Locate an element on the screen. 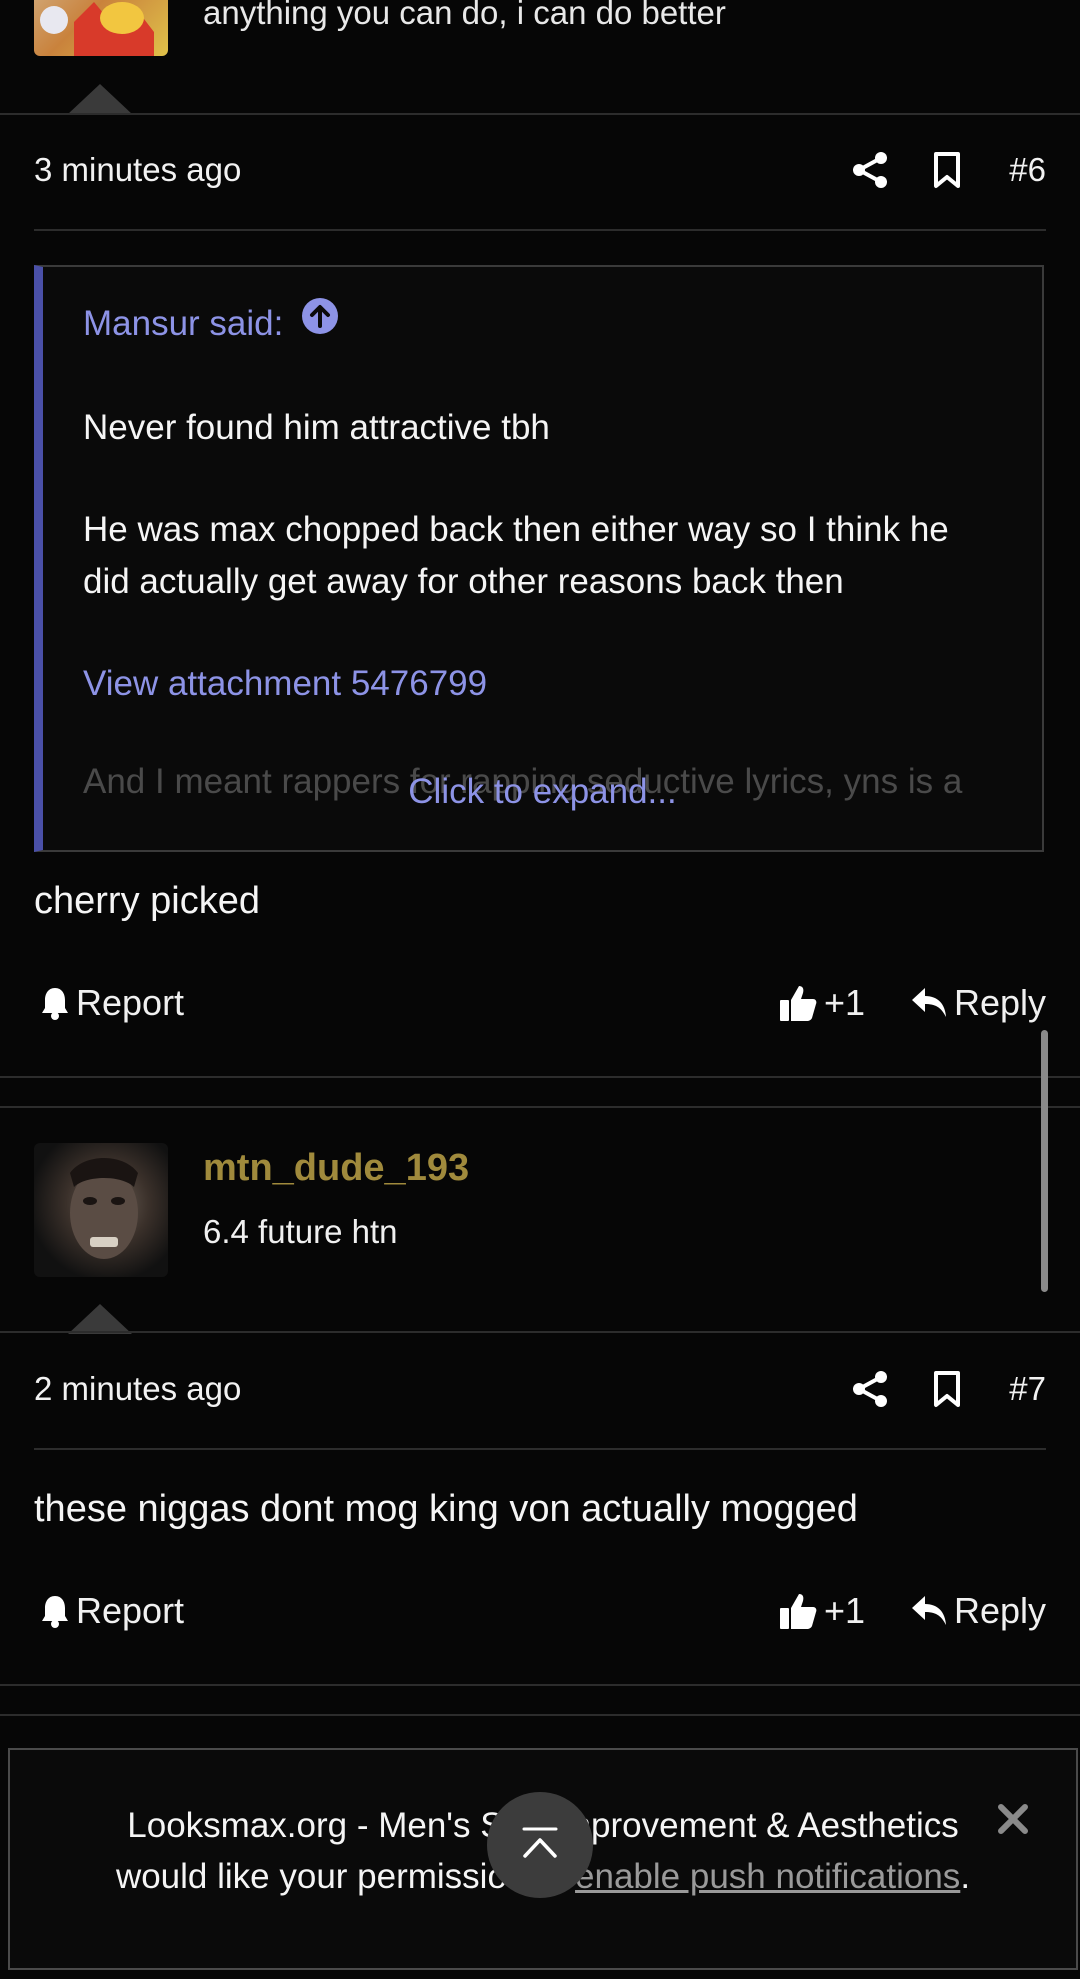 This screenshot has height=1979, width=1080. post-time: 3 minutes ago is located at coordinates (138, 169).